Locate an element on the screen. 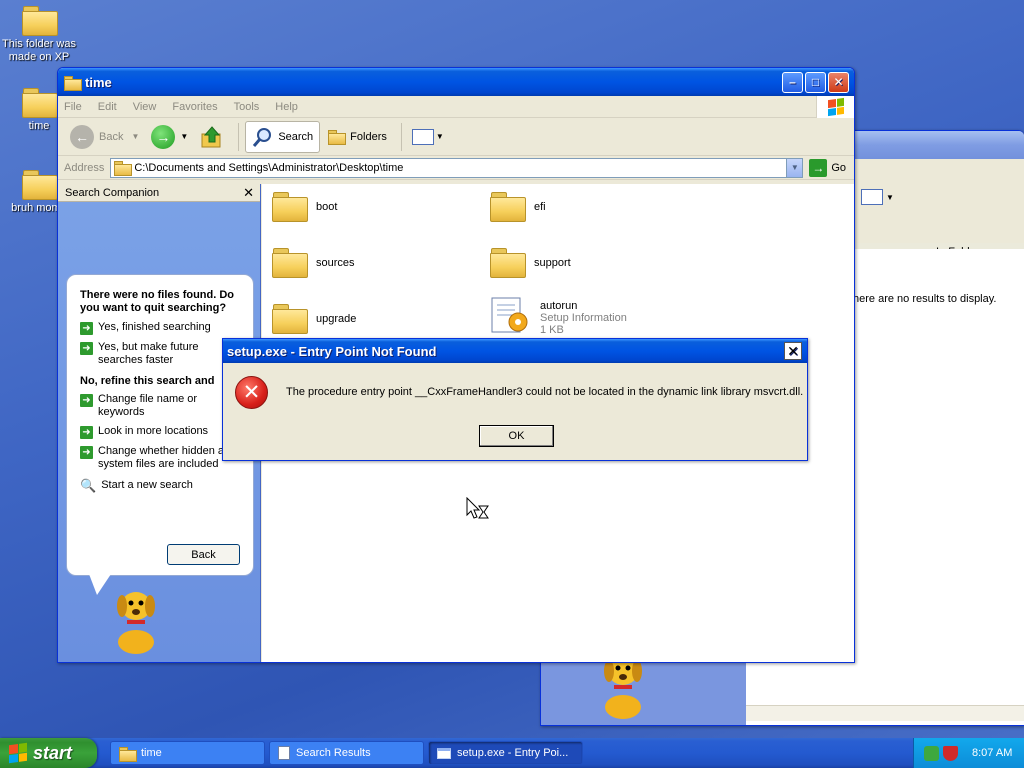  folder-item-boot: boot is located at coordinates (304, 208).